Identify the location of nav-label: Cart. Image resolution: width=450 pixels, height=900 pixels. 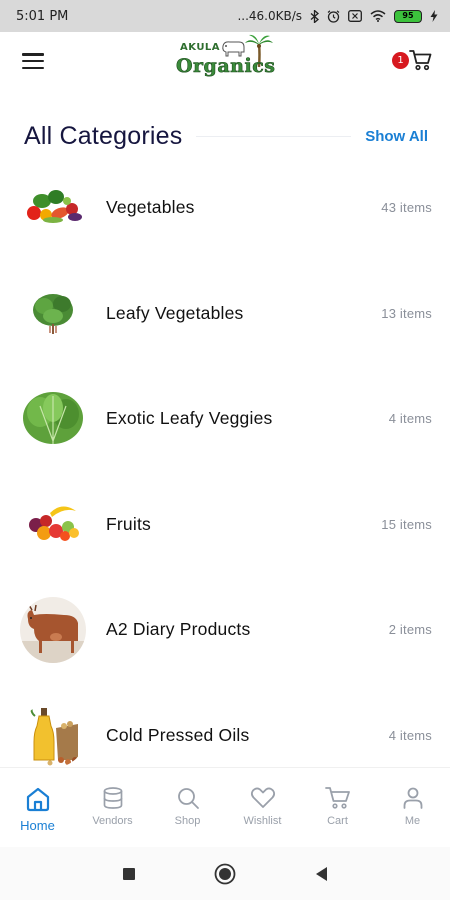
(337, 821).